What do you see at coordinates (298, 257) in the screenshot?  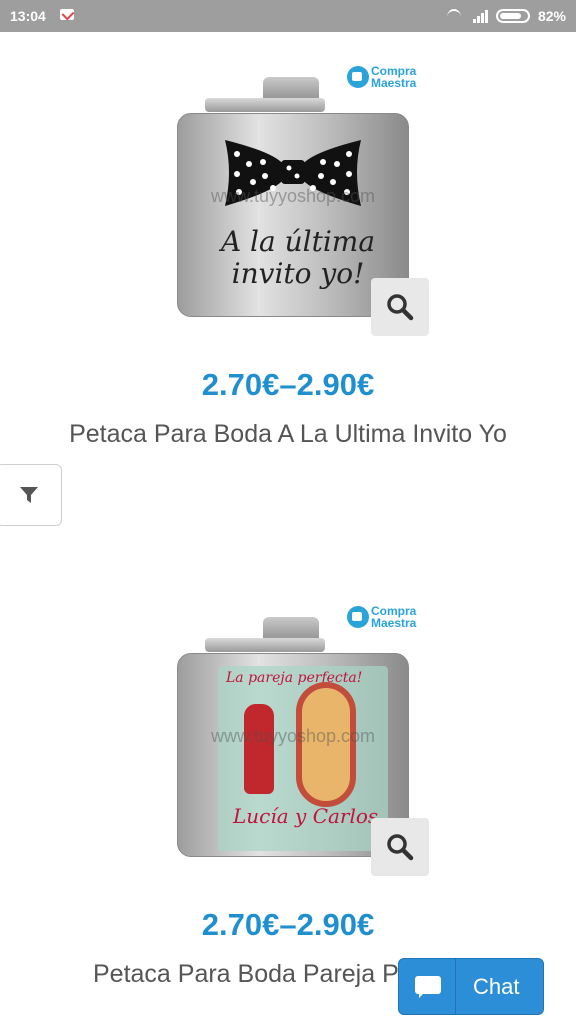 I see `flask-engraving: A la última invito yo!` at bounding box center [298, 257].